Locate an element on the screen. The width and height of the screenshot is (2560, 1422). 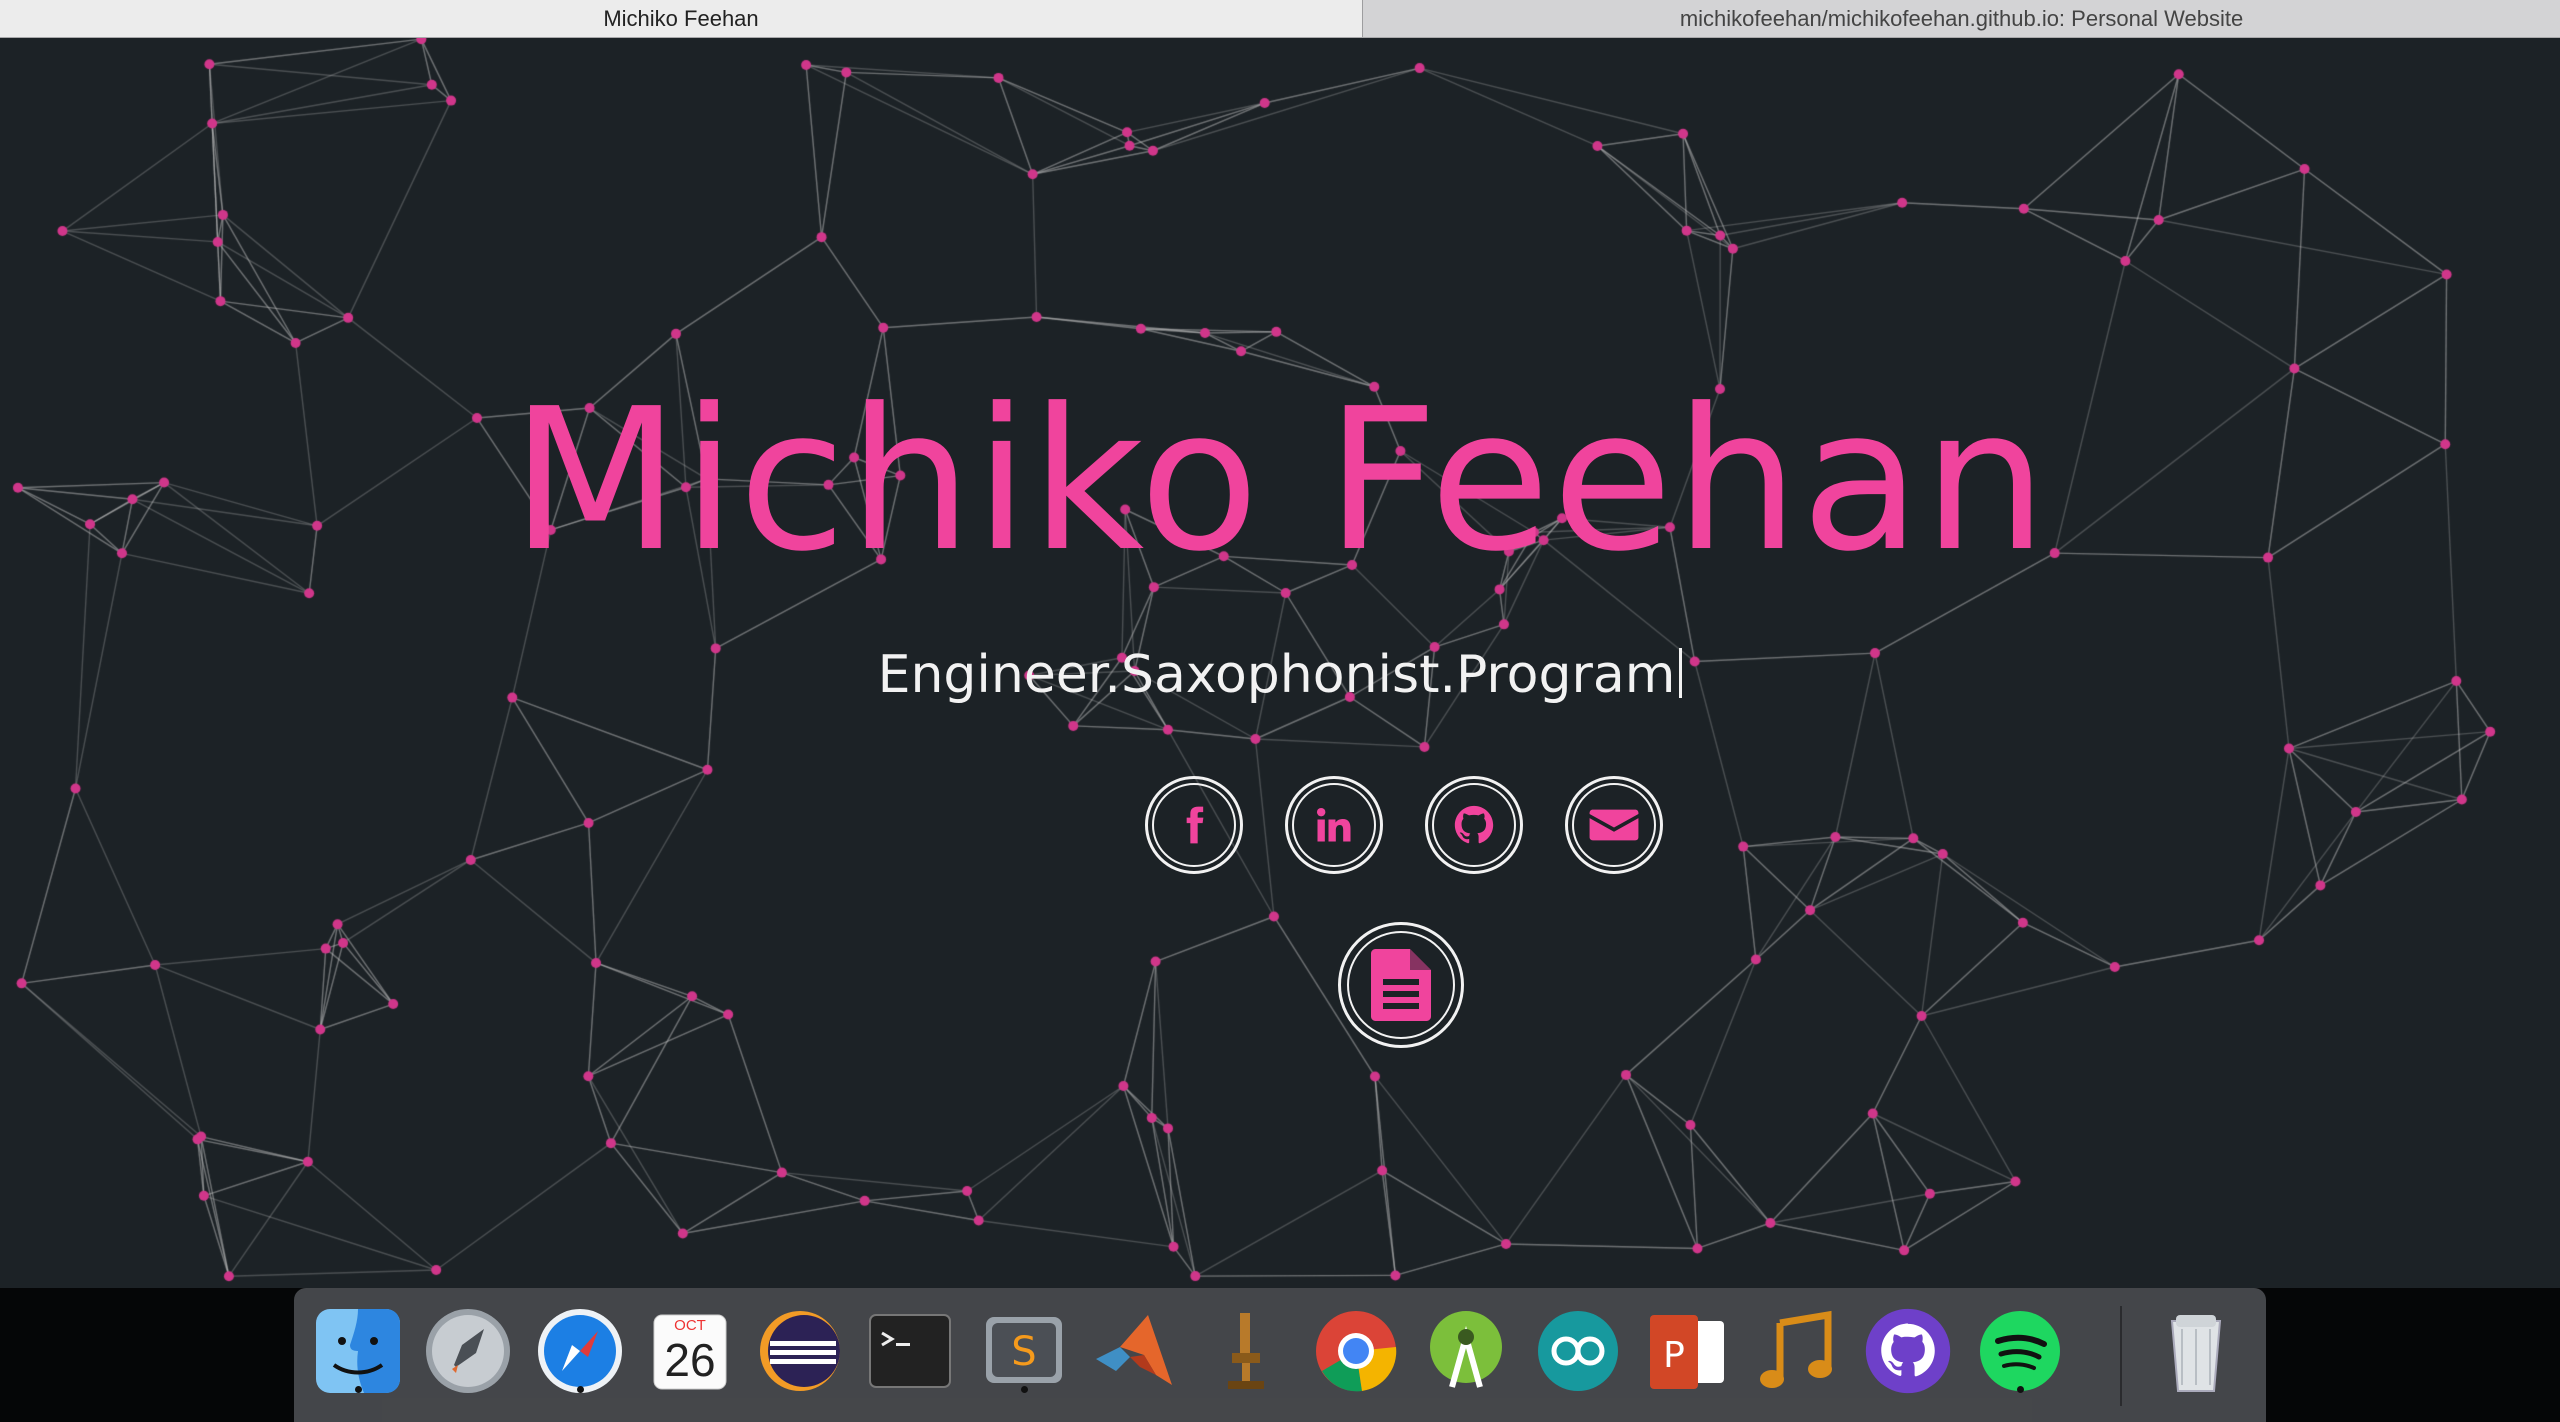
github-desktop-icon is located at coordinates (1908, 1351).